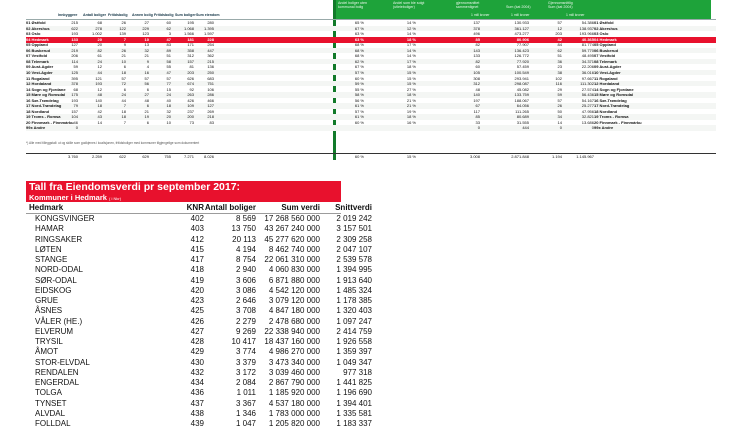 The image size is (746, 429). Describe the element at coordinates (404, 7) in the screenshot. I see `header-text: (utleieboliger)` at that location.